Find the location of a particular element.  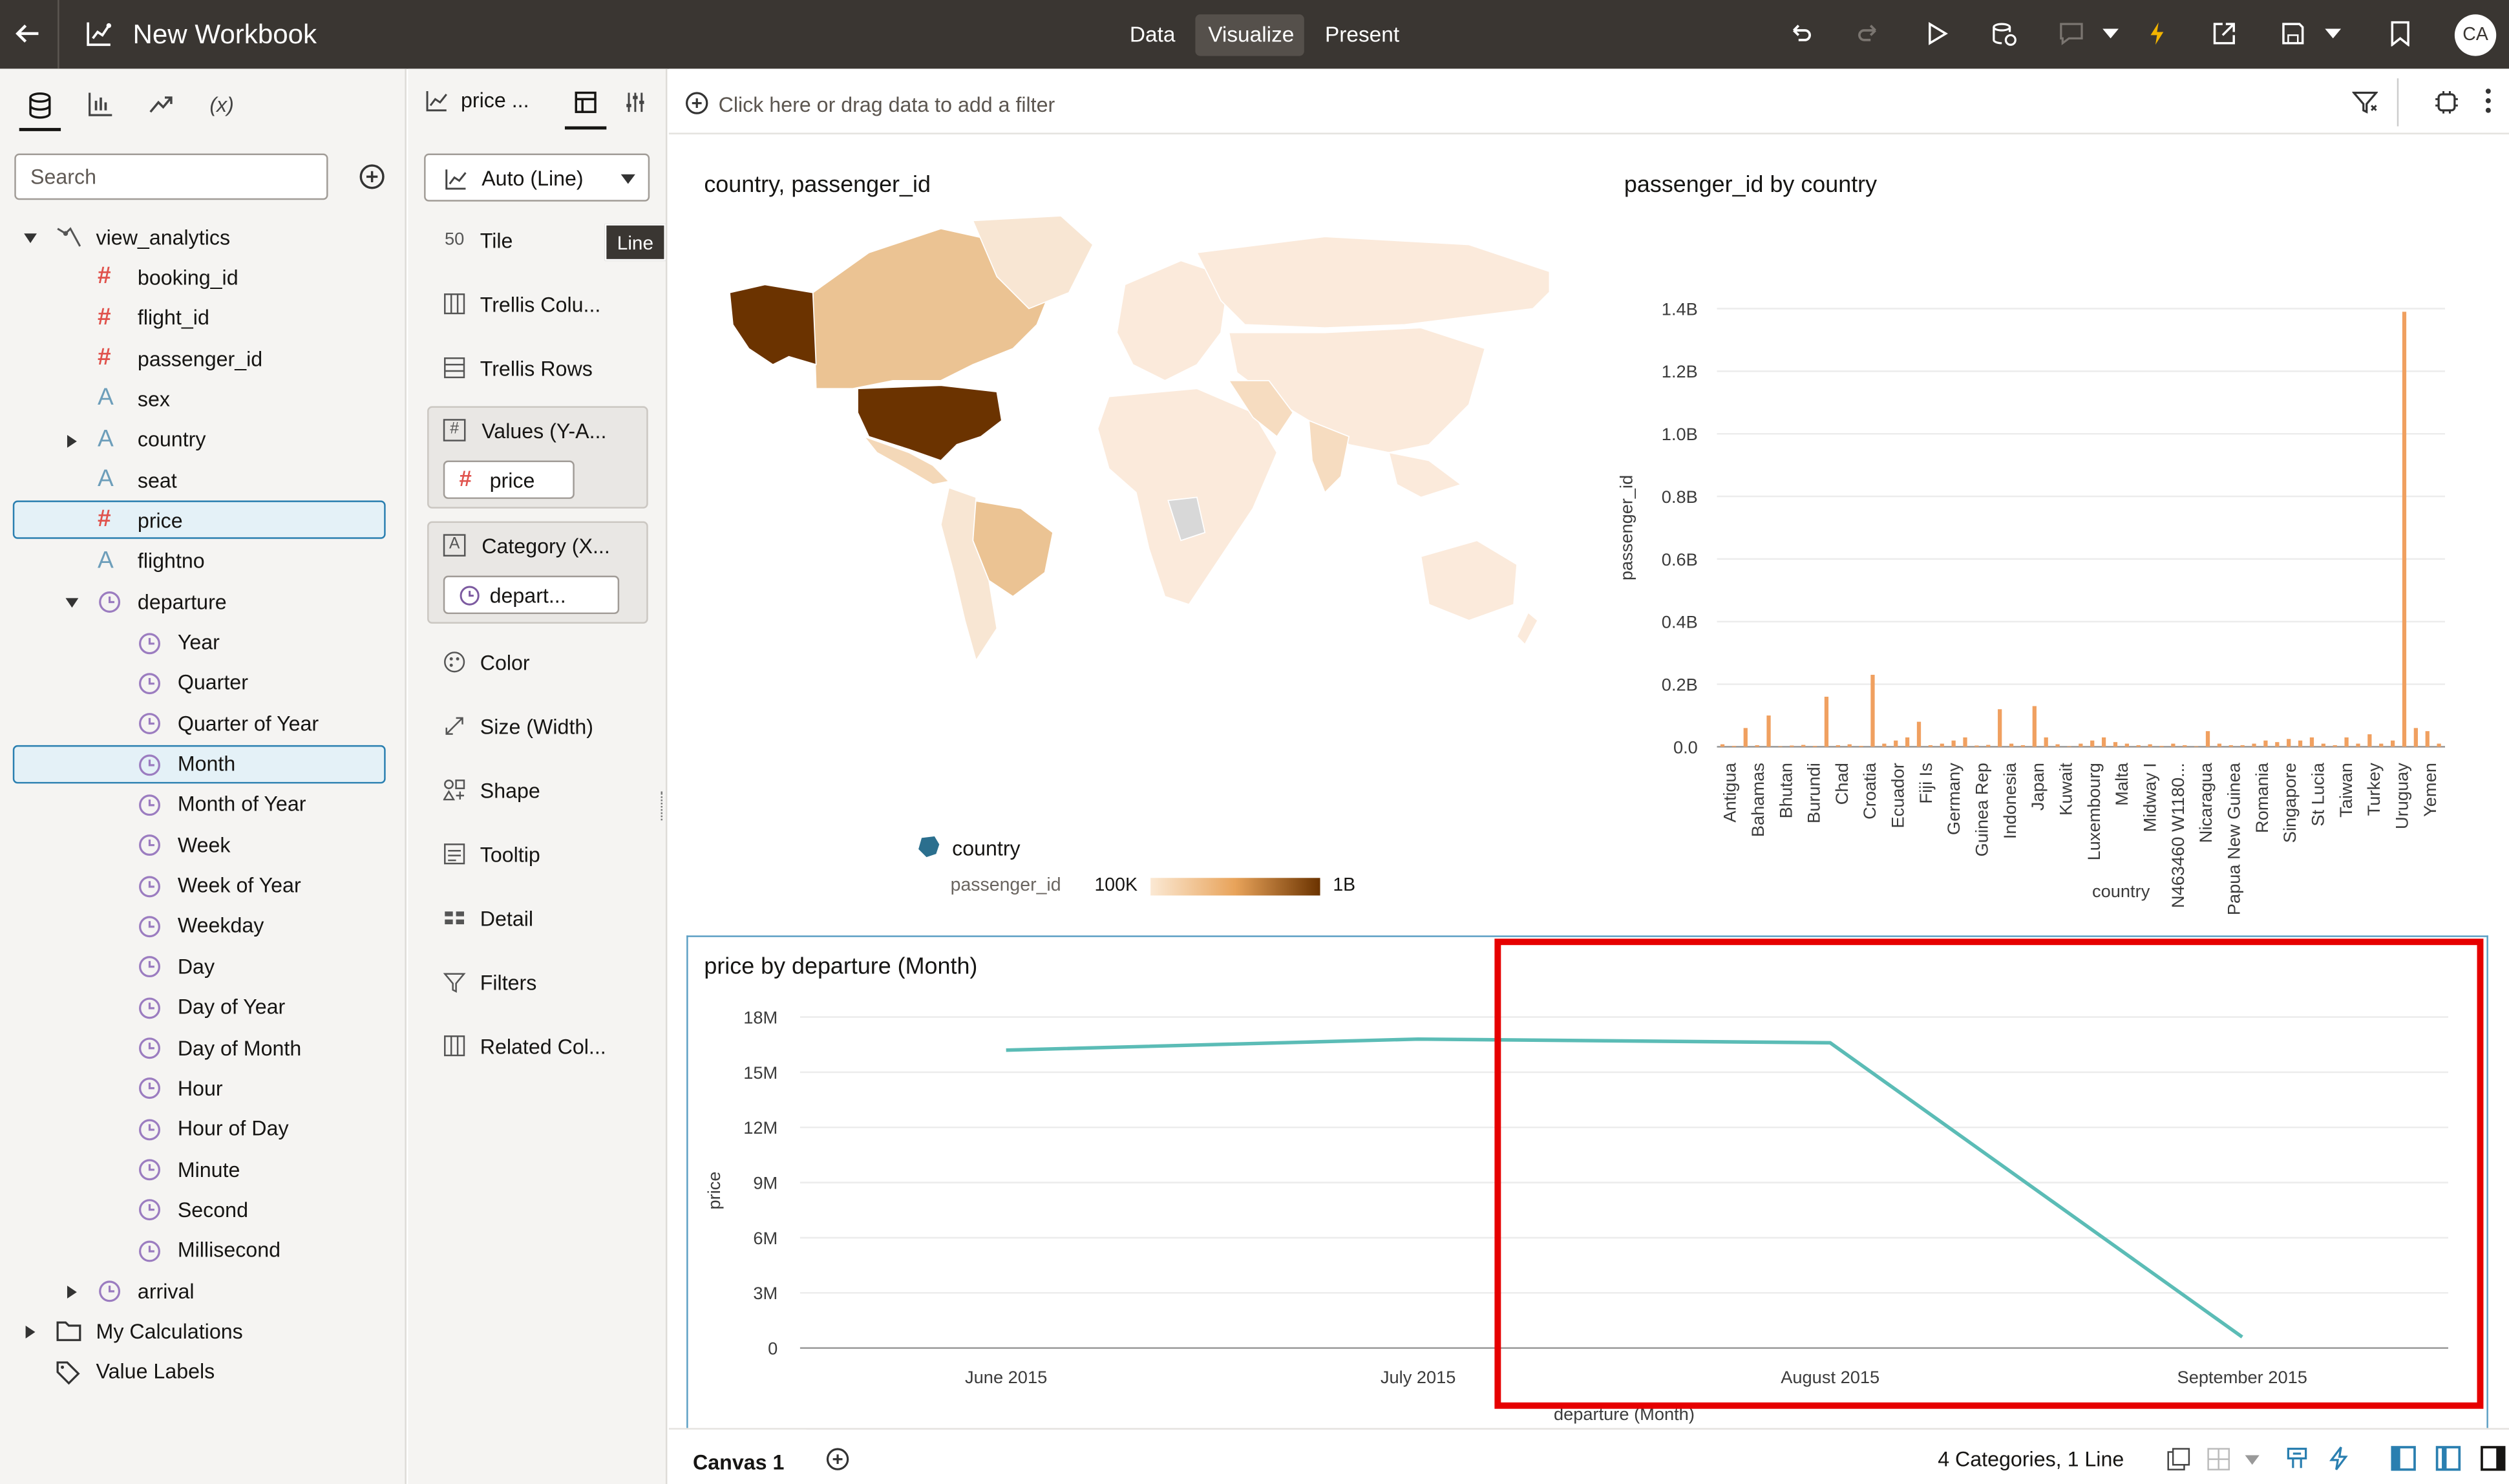

more-options-icon is located at coordinates (2488, 101).